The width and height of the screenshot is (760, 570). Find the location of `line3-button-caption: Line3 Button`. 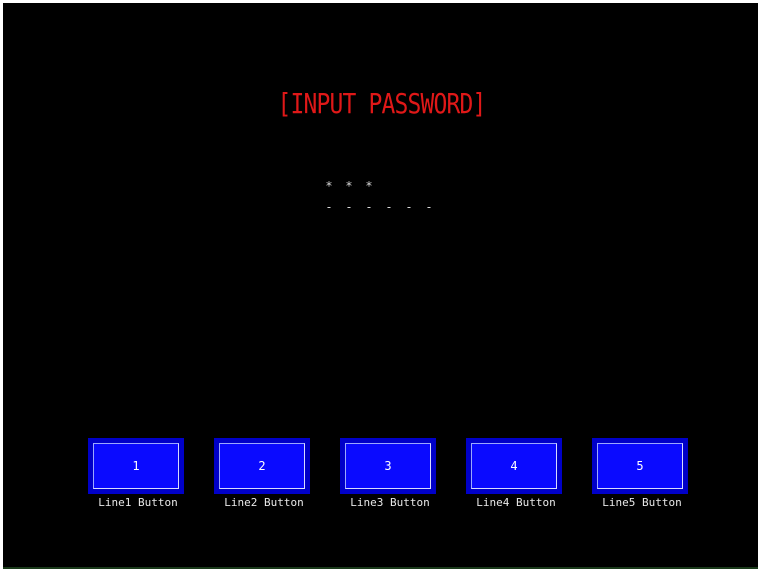

line3-button-caption: Line3 Button is located at coordinates (390, 502).